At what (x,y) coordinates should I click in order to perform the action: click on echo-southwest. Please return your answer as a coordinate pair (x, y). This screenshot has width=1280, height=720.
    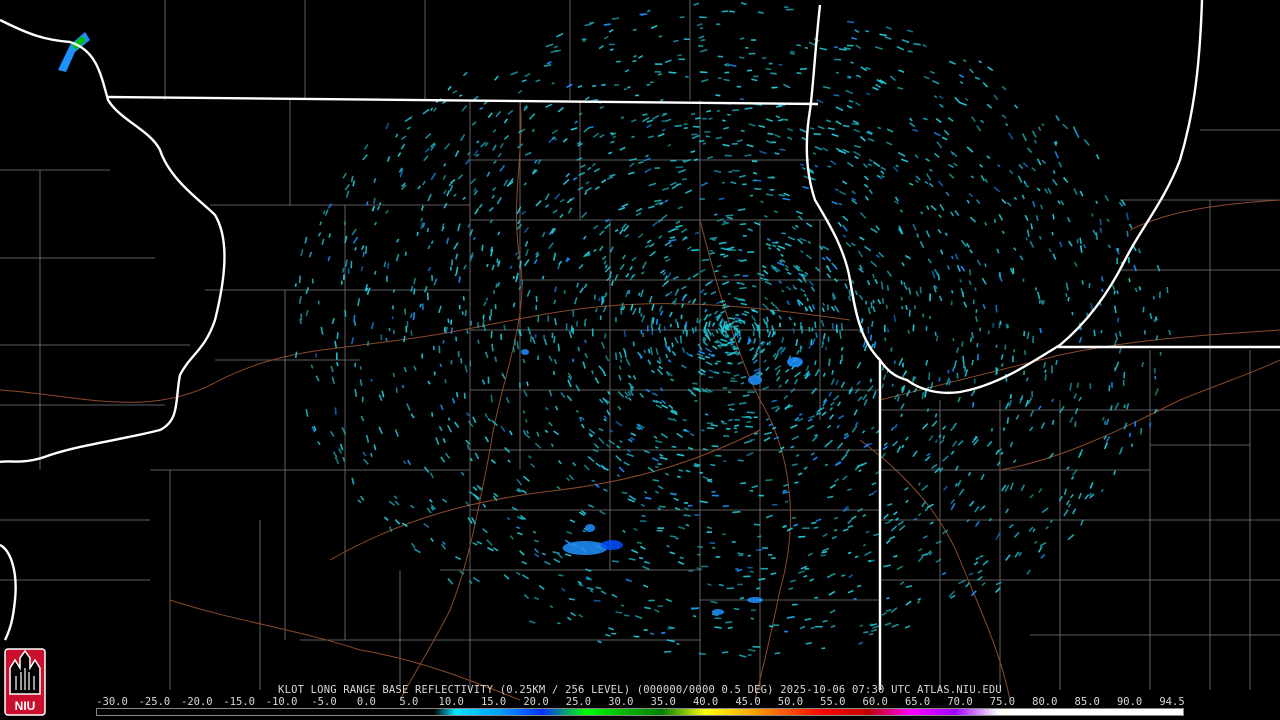
    Looking at the image, I should click on (585, 548).